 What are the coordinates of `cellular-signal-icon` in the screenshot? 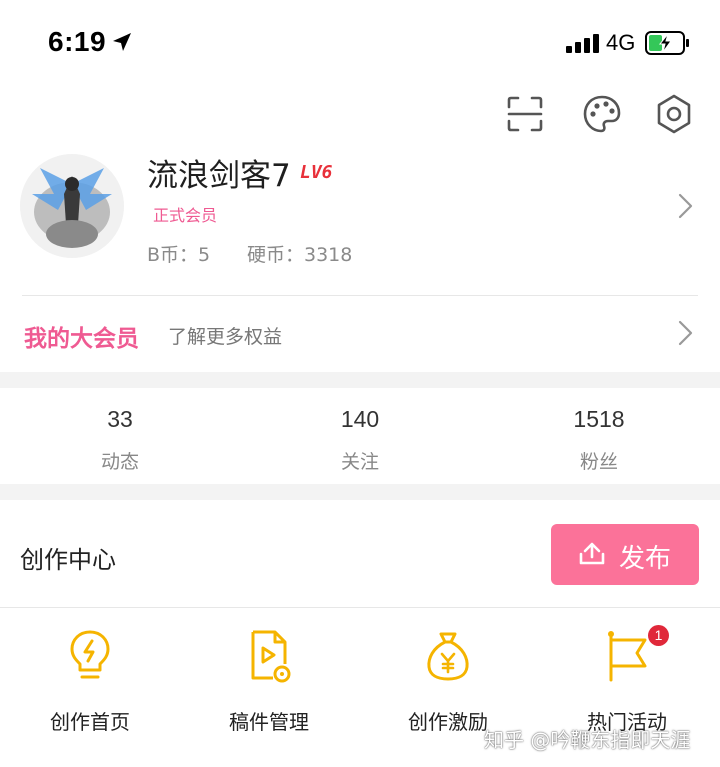 It's located at (582, 43).